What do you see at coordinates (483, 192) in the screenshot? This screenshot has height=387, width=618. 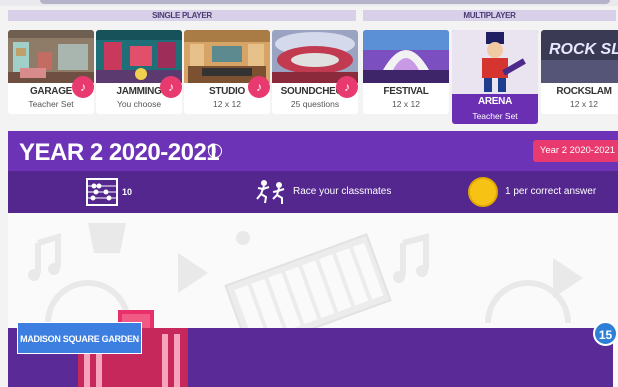 I see `coin-icon` at bounding box center [483, 192].